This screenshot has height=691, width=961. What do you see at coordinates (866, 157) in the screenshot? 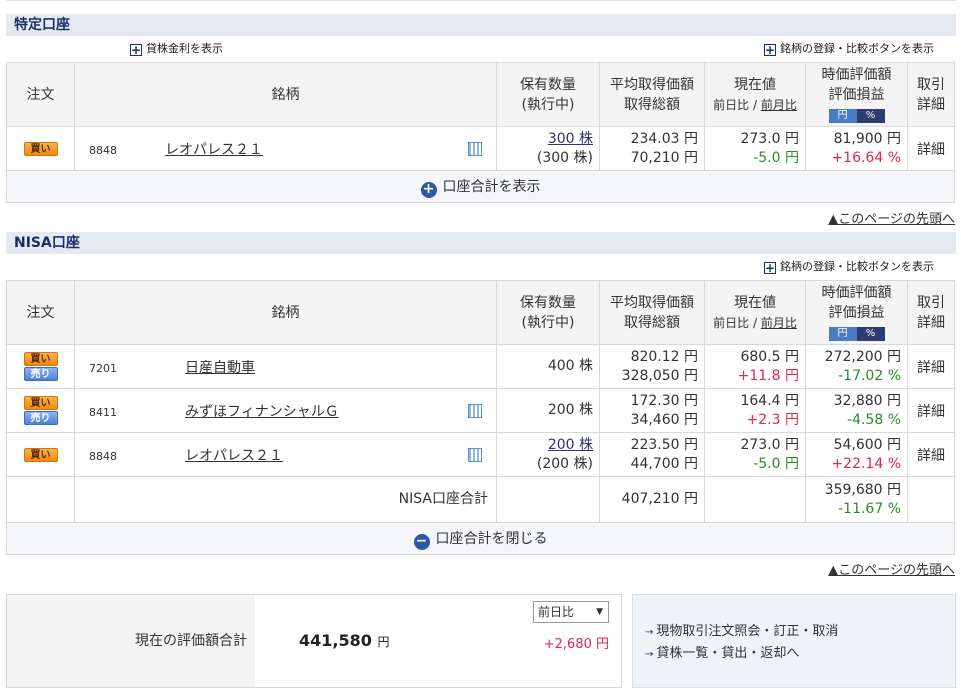
I see `unrealized-pl: +16.64 %` at bounding box center [866, 157].